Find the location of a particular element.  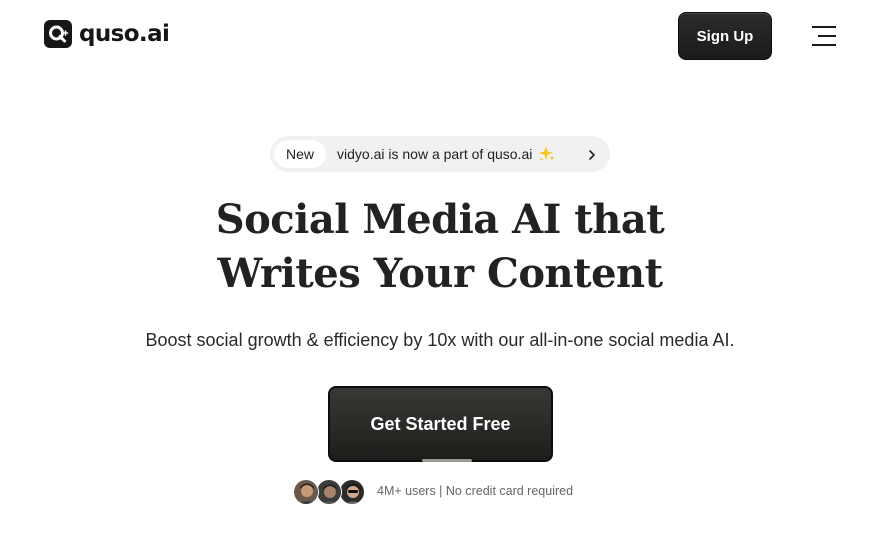

sparkles-icon is located at coordinates (547, 154).